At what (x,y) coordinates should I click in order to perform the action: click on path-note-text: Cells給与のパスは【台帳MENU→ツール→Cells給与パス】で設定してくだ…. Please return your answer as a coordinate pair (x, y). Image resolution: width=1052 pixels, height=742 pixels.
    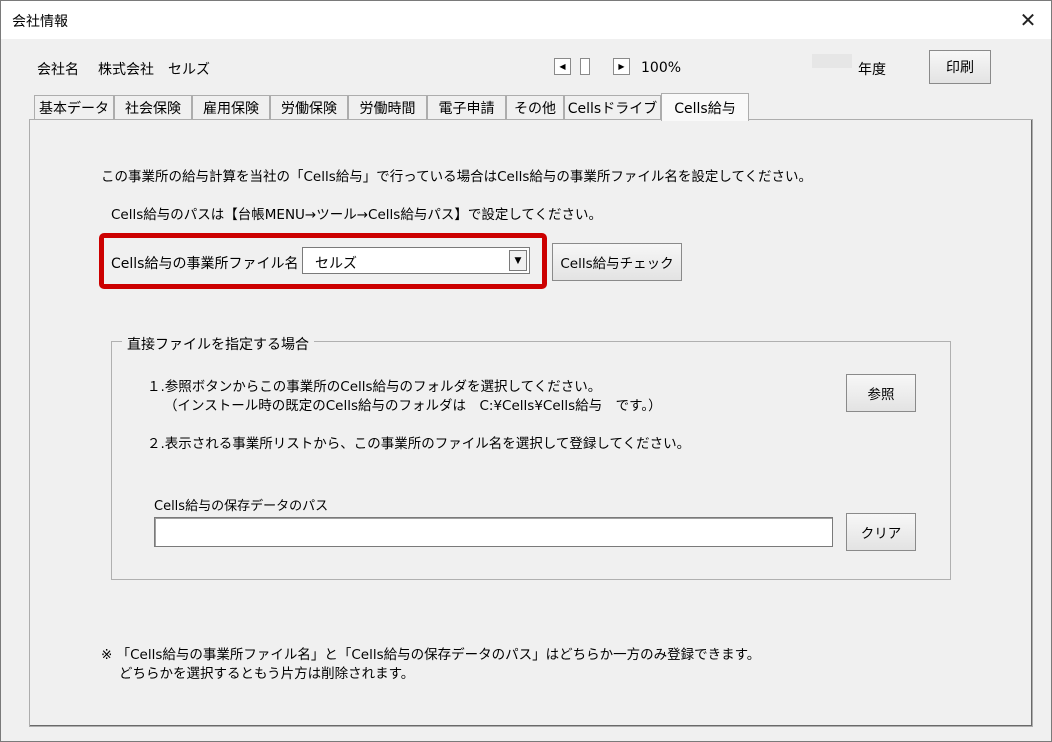
    Looking at the image, I should click on (357, 215).